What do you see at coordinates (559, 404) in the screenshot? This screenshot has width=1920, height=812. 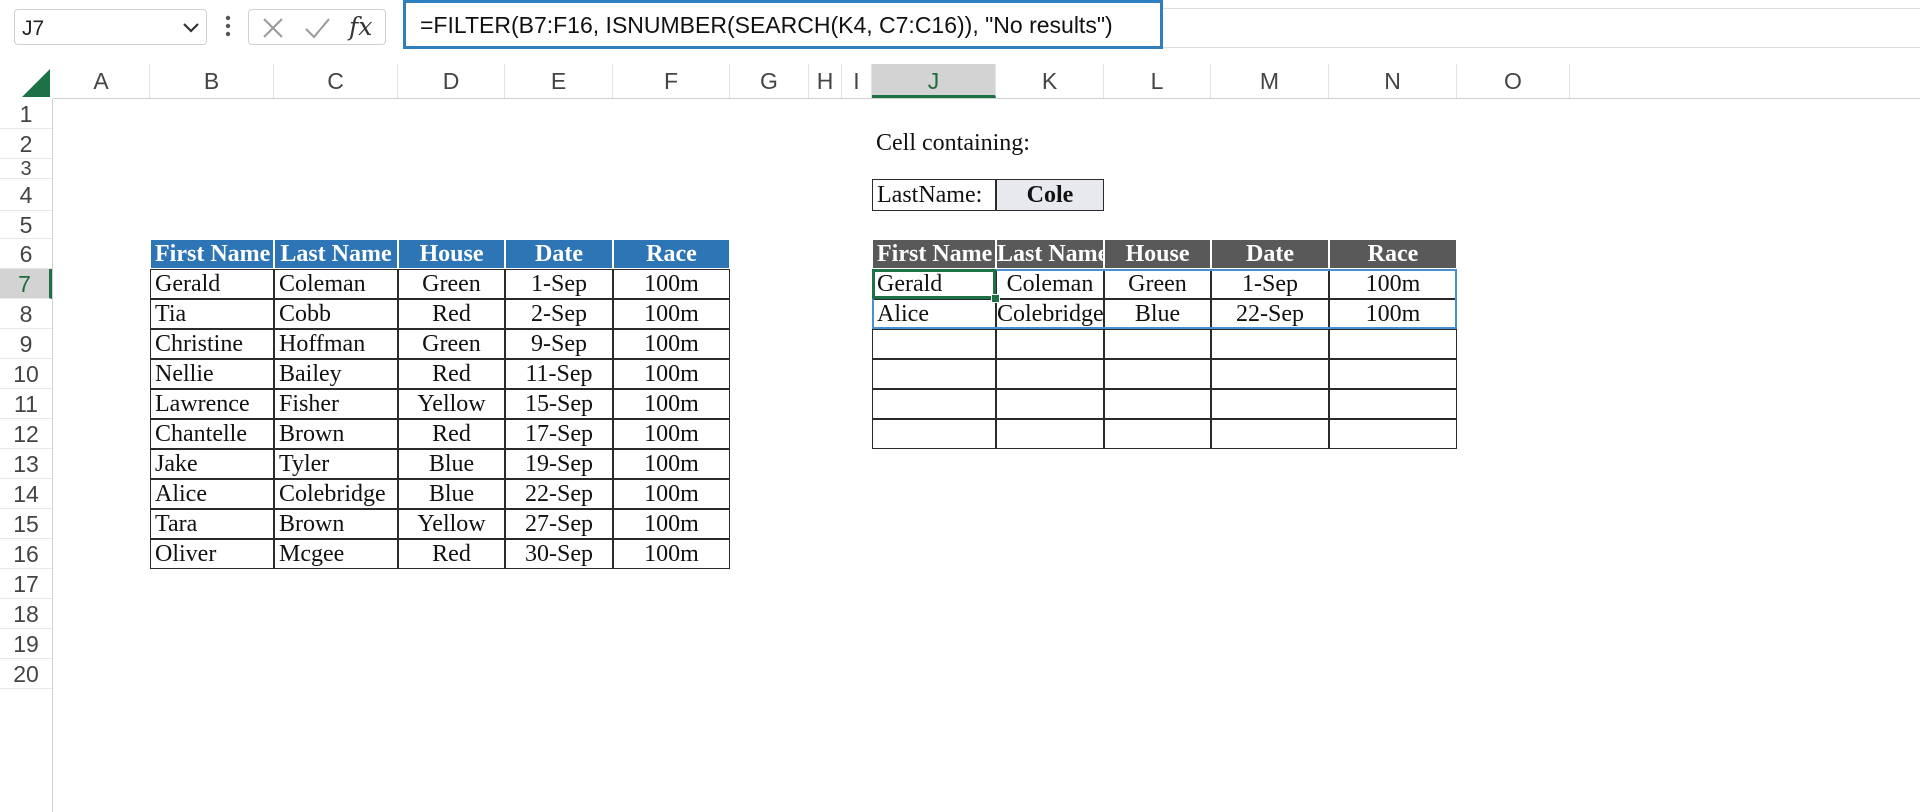 I see `source-table-cell: 15-Sep` at bounding box center [559, 404].